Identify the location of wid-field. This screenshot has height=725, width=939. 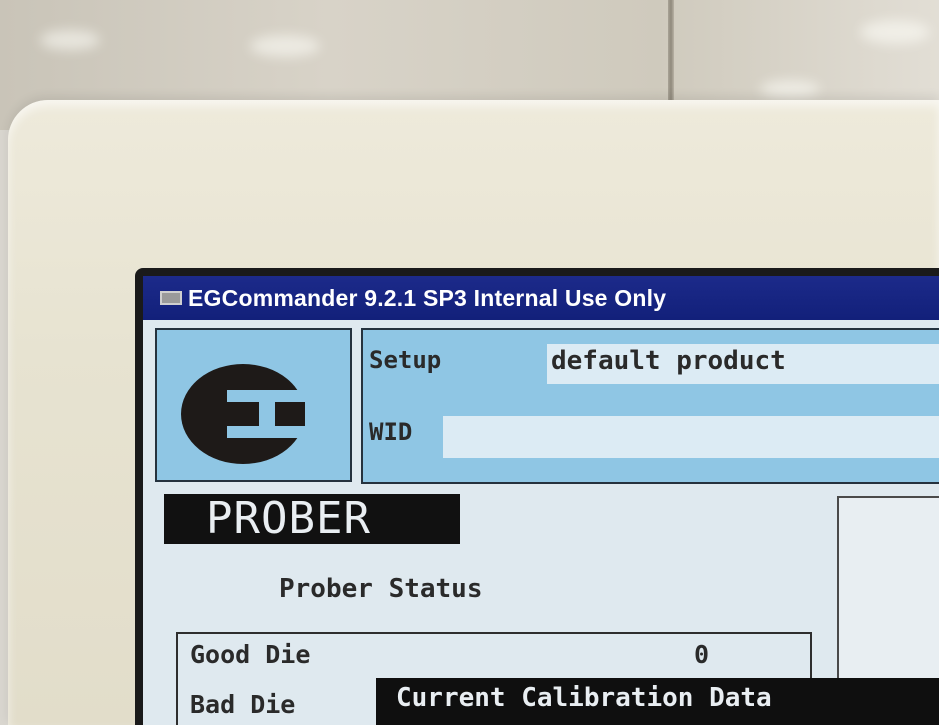
(691, 437).